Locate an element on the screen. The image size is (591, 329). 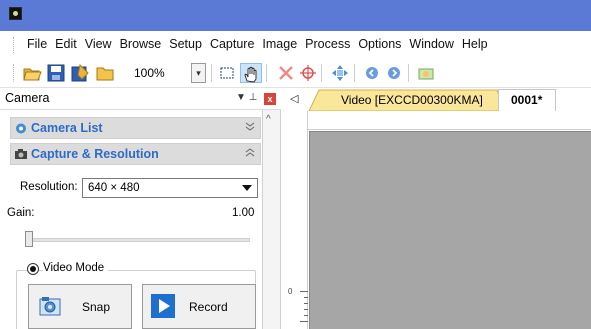
menu-file: File is located at coordinates (37, 44).